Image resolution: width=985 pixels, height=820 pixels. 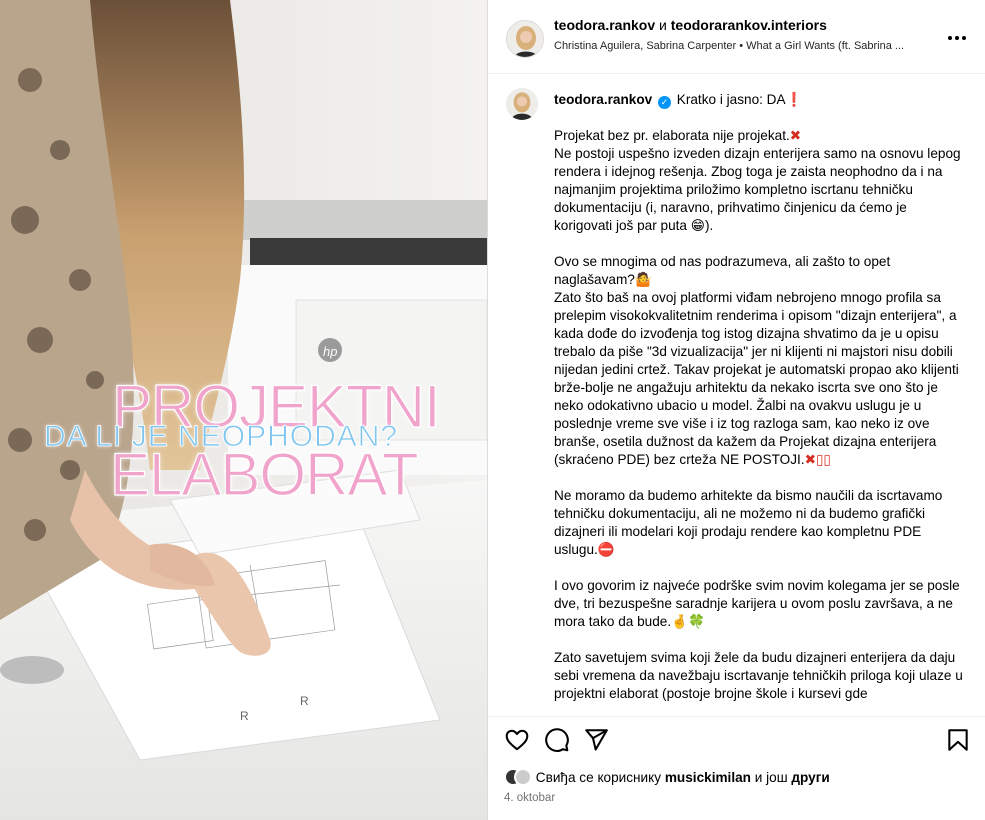 I want to click on fingers-clover-emoji: 🤞🍀, so click(x=688, y=621).